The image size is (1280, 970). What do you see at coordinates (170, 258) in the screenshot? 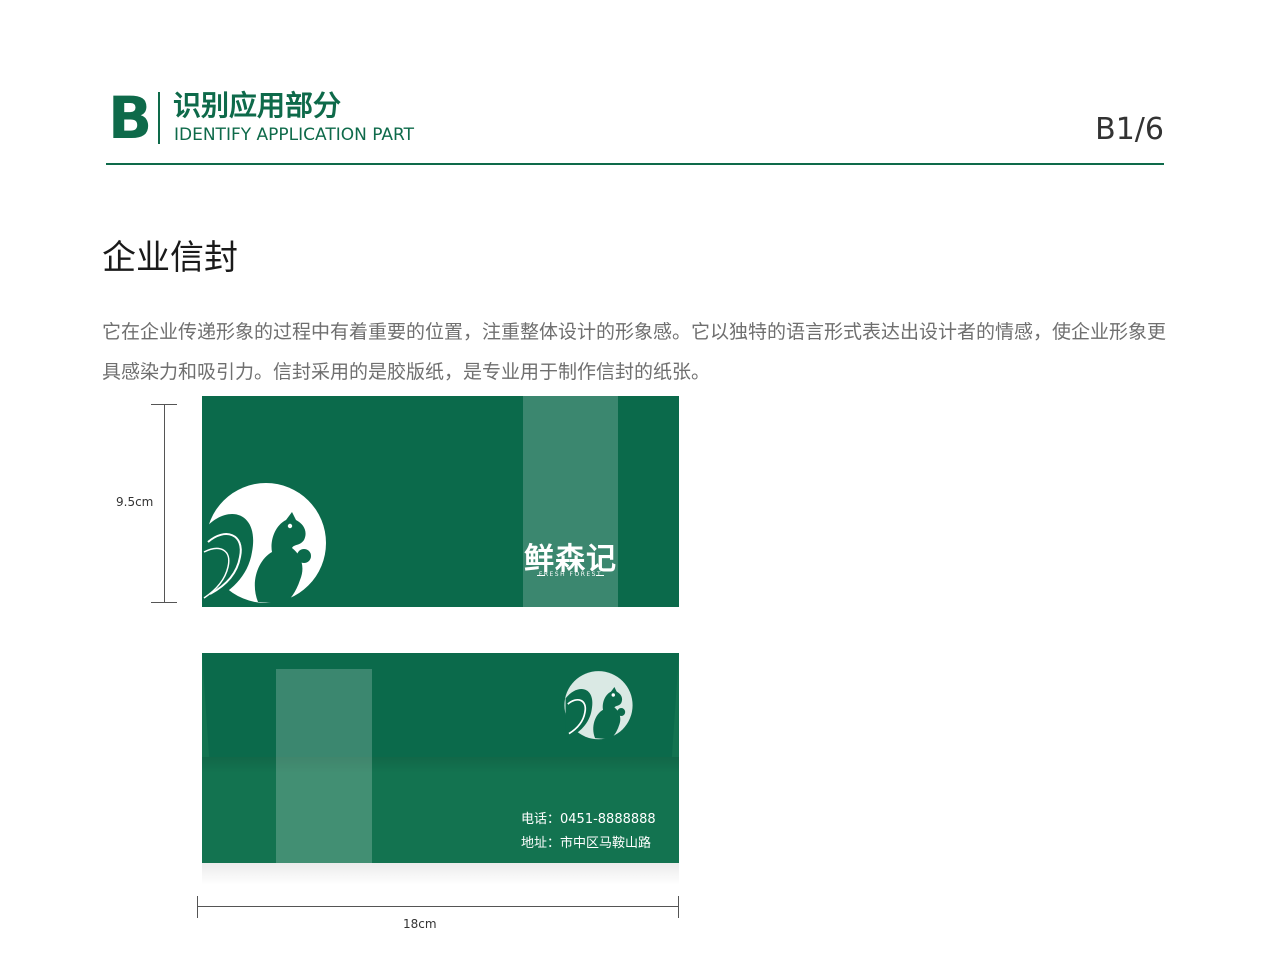
I see `section-title: 企业信封` at bounding box center [170, 258].